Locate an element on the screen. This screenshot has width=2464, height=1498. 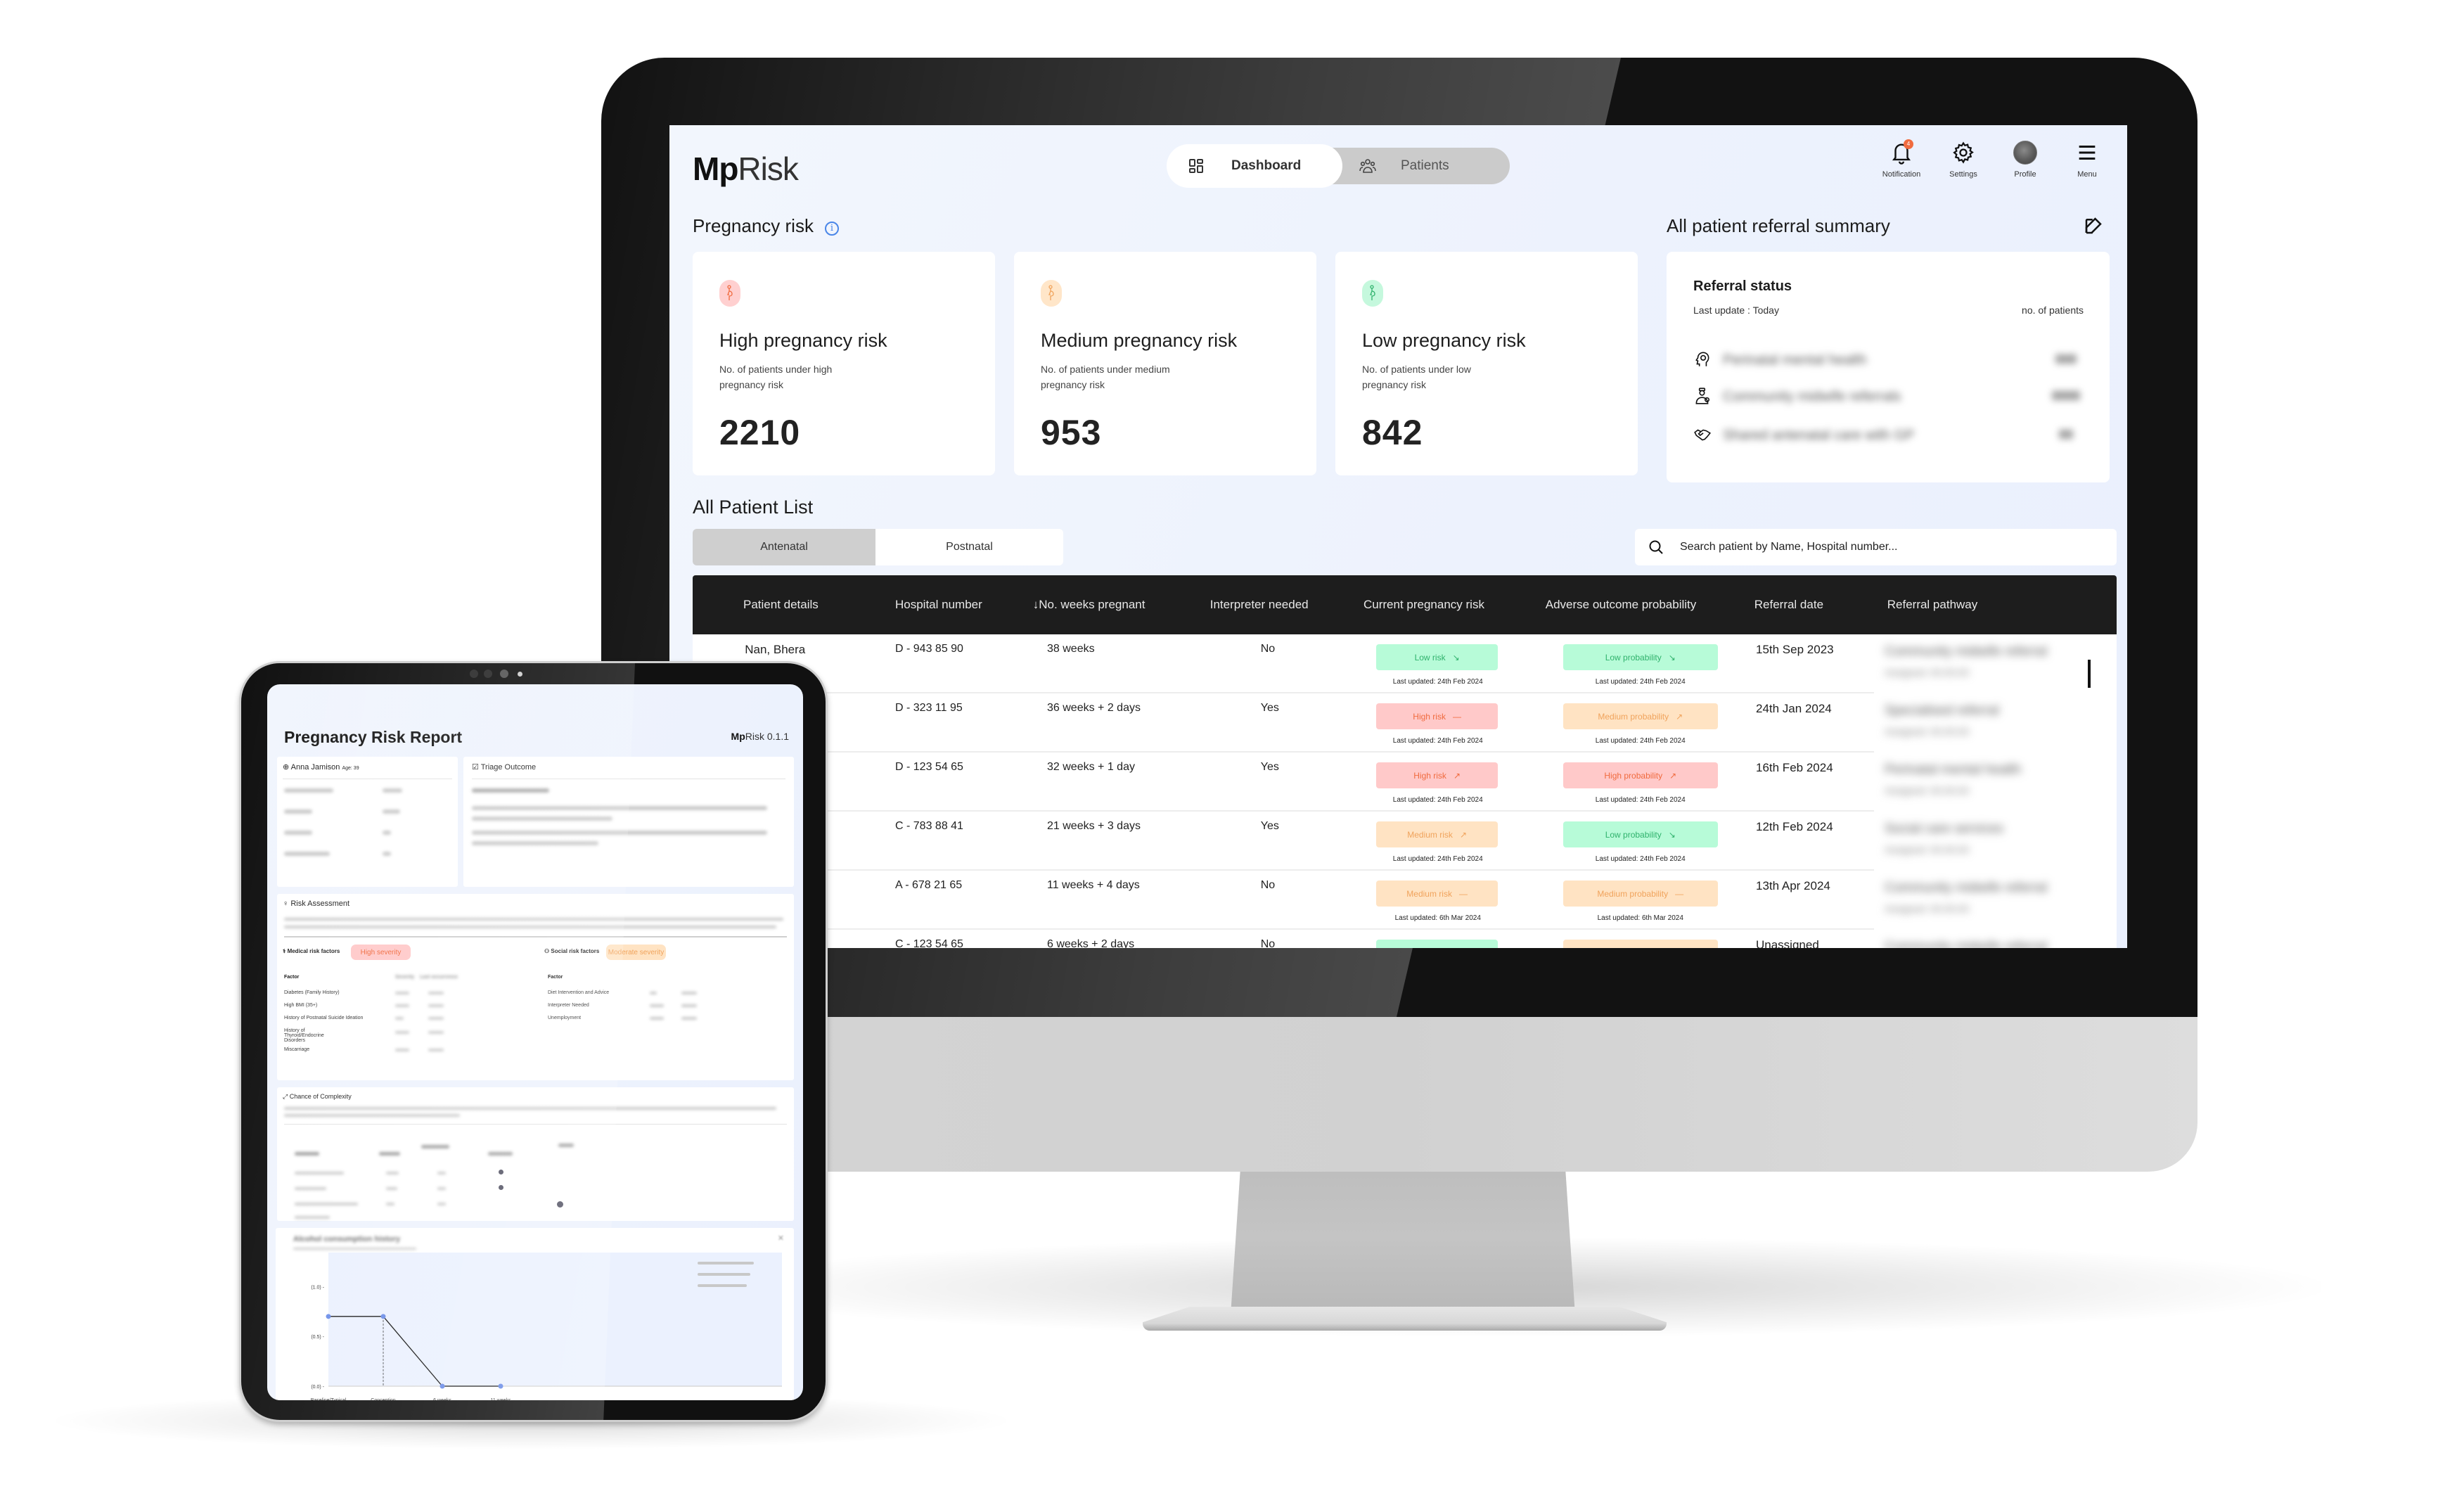
app-logo: MpRisk is located at coordinates (746, 169).